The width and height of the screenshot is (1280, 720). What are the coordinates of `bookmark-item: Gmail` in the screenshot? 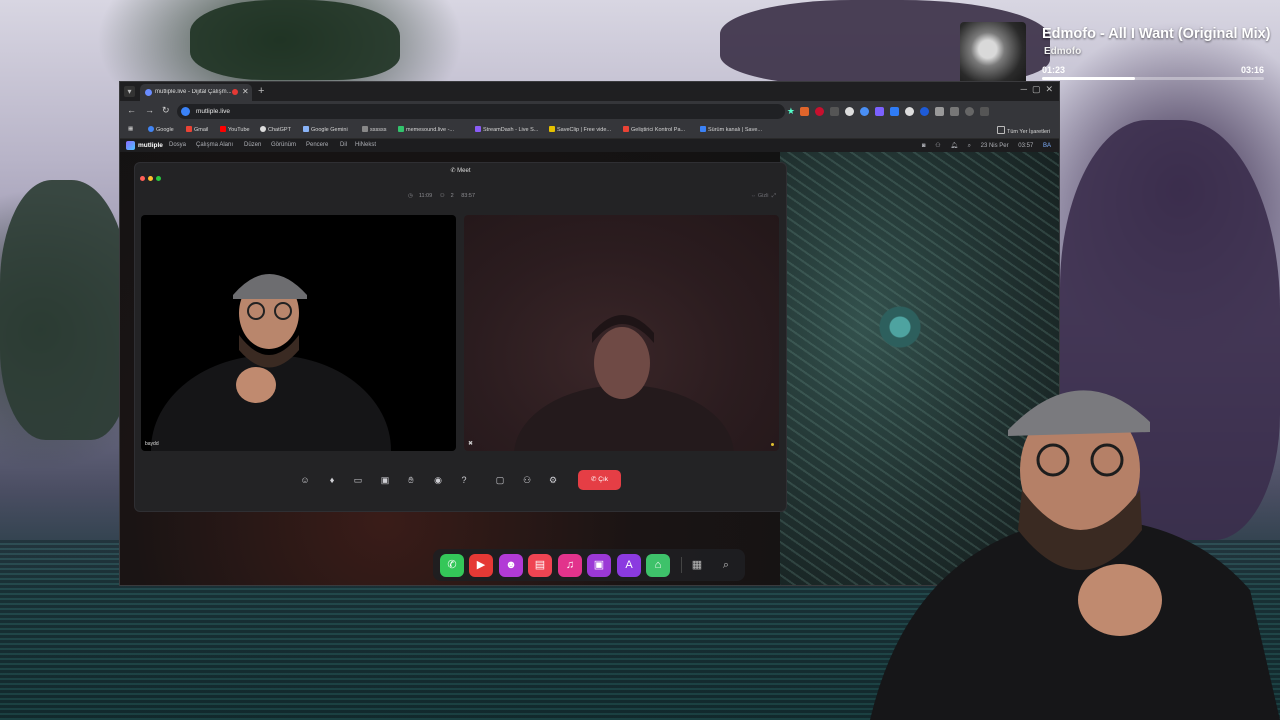 It's located at (197, 129).